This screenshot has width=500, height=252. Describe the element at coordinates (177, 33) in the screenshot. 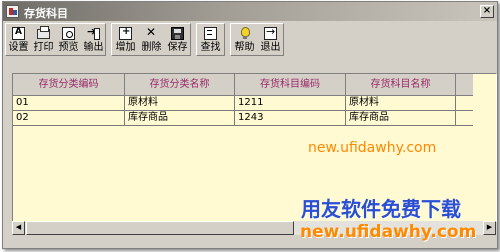

I see `save-icon` at that location.